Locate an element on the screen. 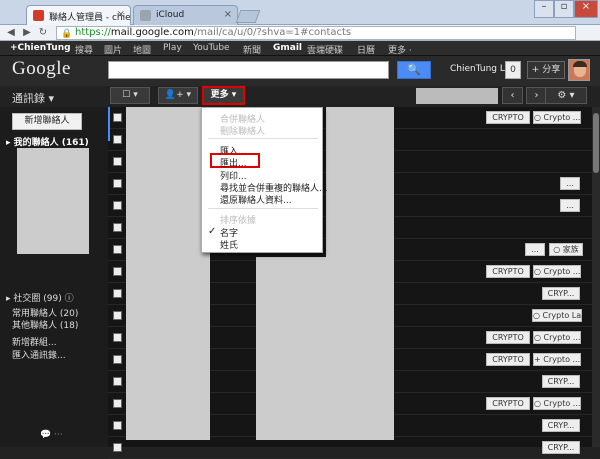  sidebar-item-other: 其他聯絡人 (18) is located at coordinates (45, 324).